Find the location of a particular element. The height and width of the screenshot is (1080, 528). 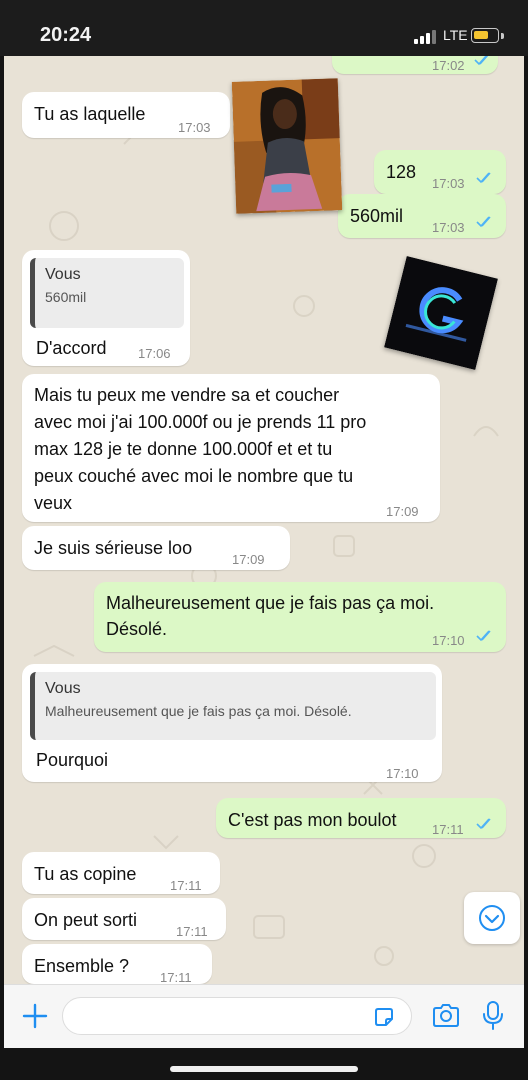

network-type: LTE is located at coordinates (455, 35).